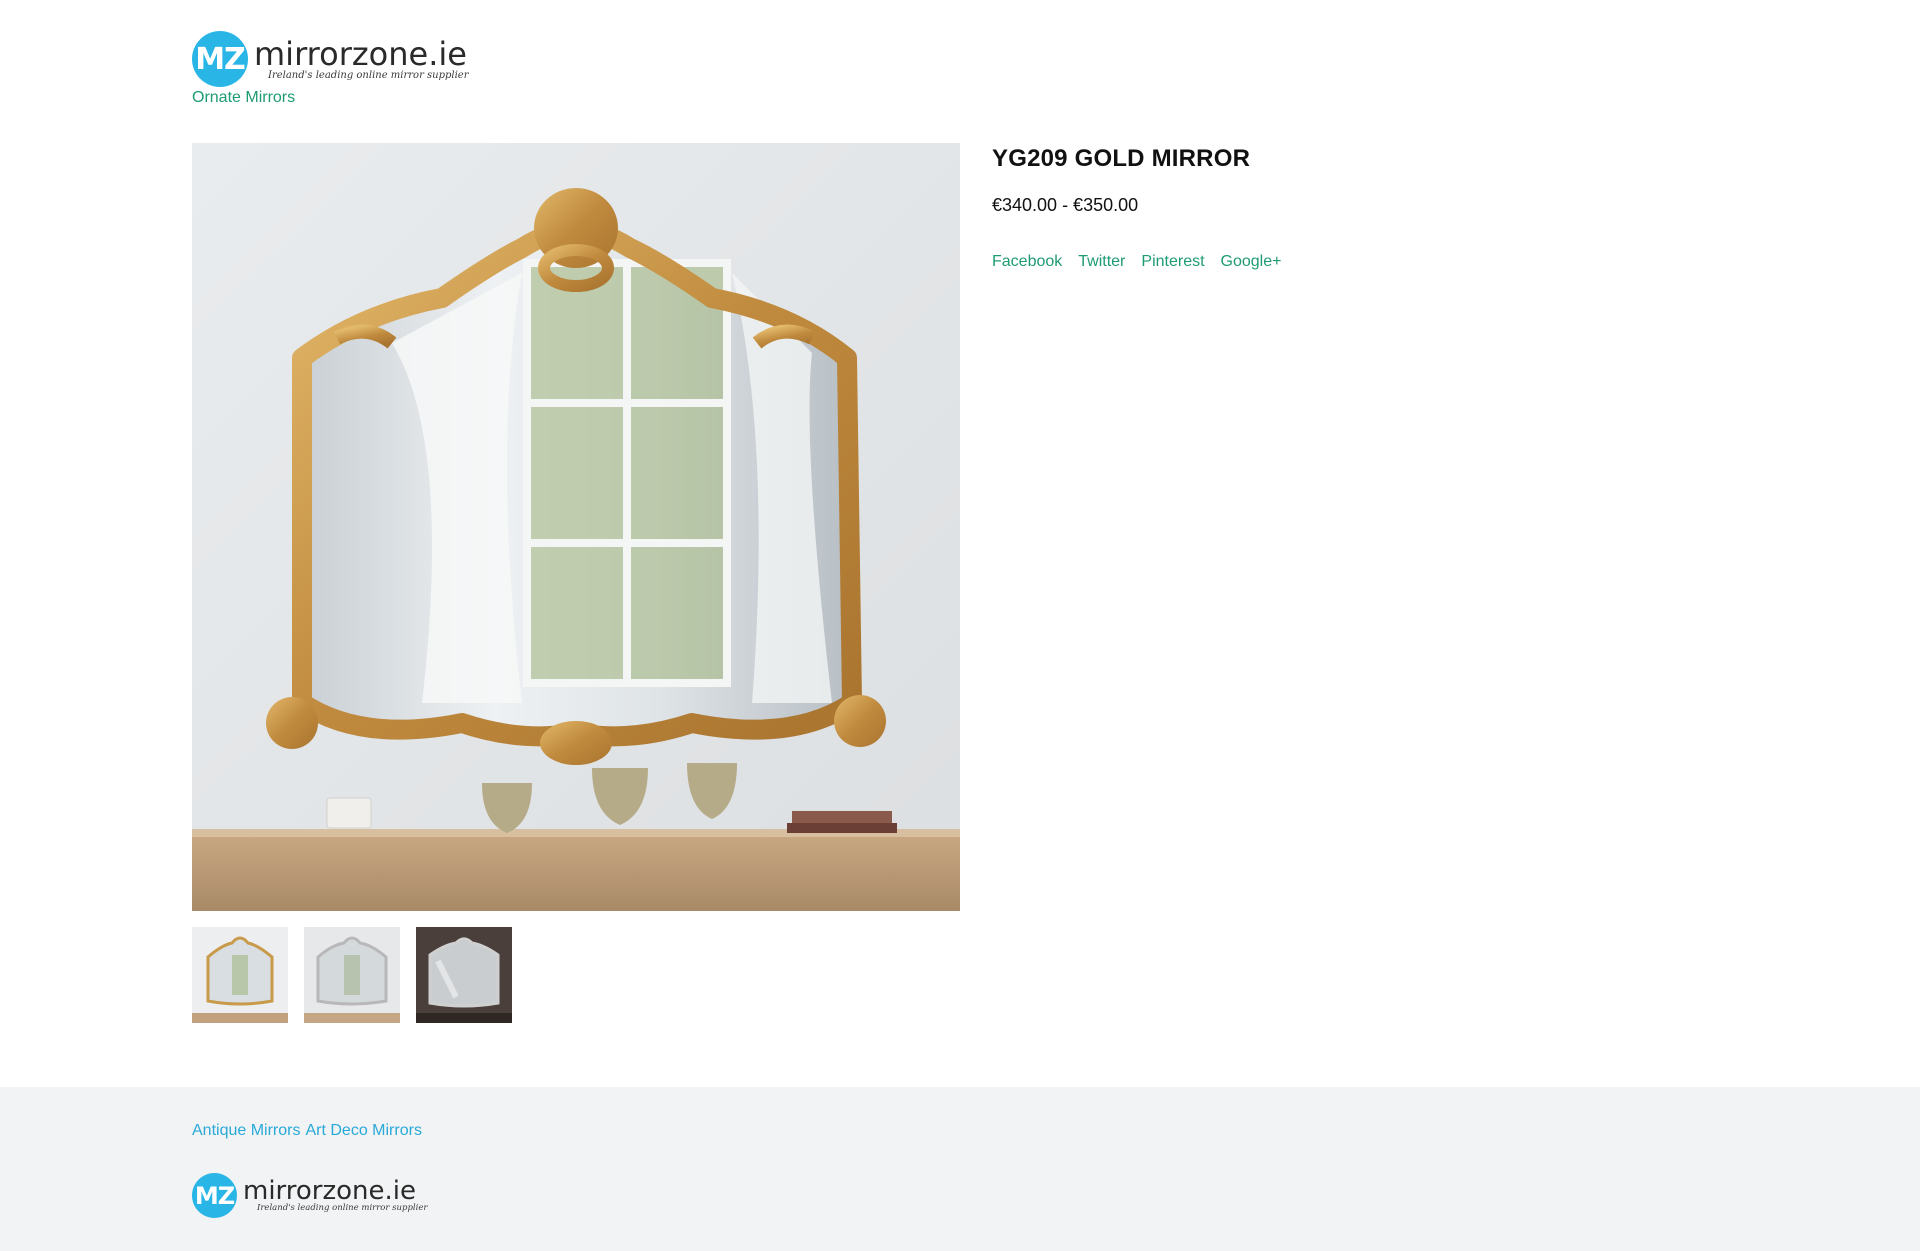  I want to click on thumbnail-silver, so click(352, 975).